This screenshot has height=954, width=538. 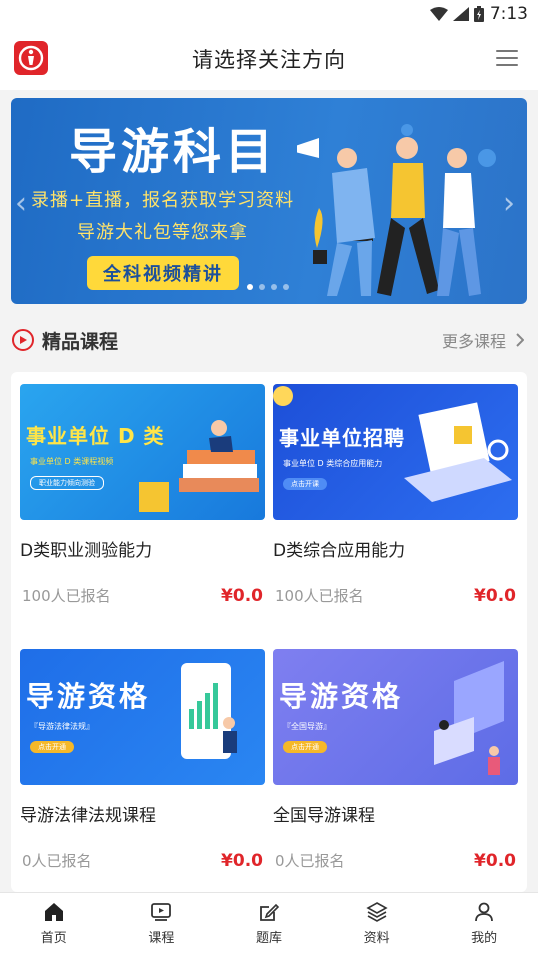 What do you see at coordinates (484, 938) in the screenshot?
I see `tab-label: 我的` at bounding box center [484, 938].